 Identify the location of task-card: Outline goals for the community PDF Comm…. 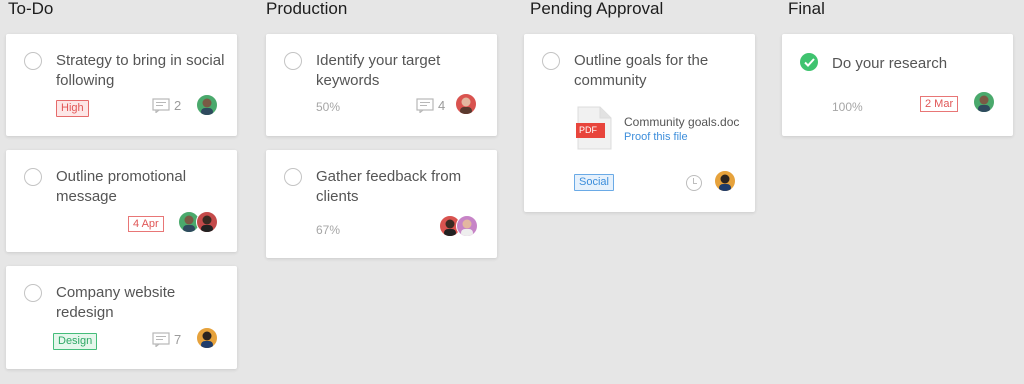
(639, 123).